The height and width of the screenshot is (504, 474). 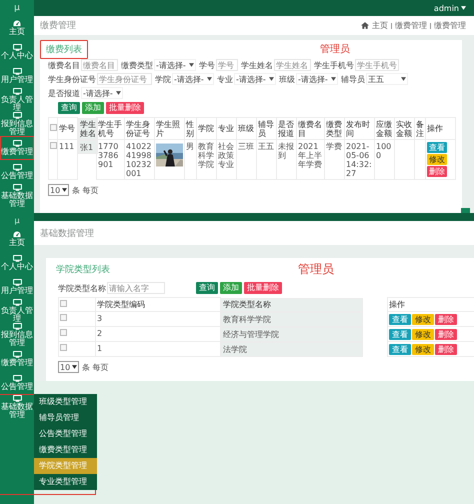 I want to click on table-cell: 社会政策专业, so click(x=226, y=155).